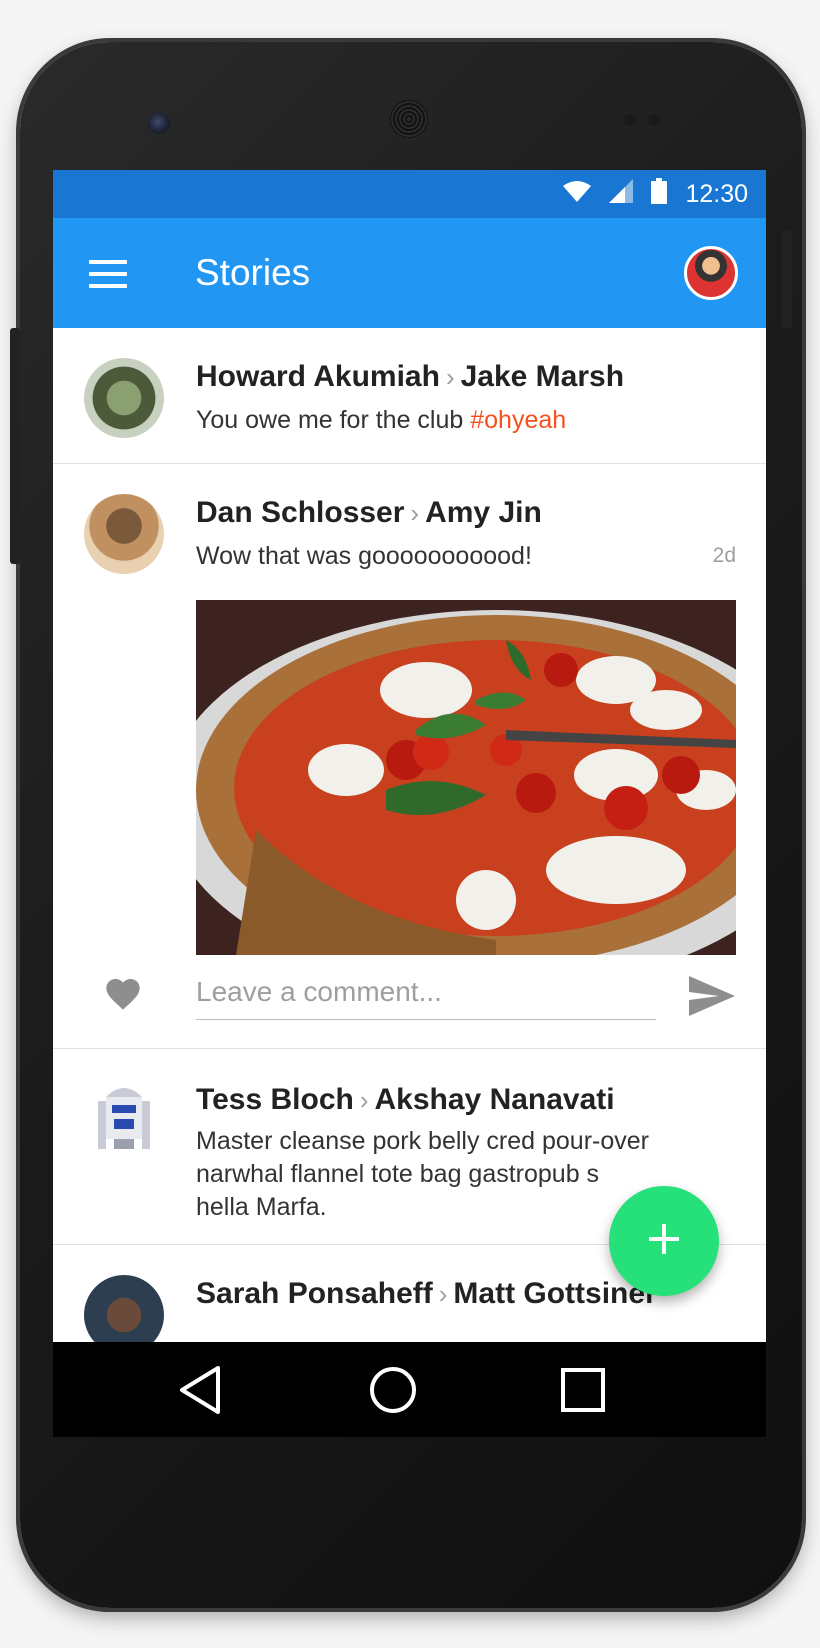 Image resolution: width=820 pixels, height=1648 pixels. Describe the element at coordinates (483, 512) in the screenshot. I see `story-recipient: Amy Jin` at that location.